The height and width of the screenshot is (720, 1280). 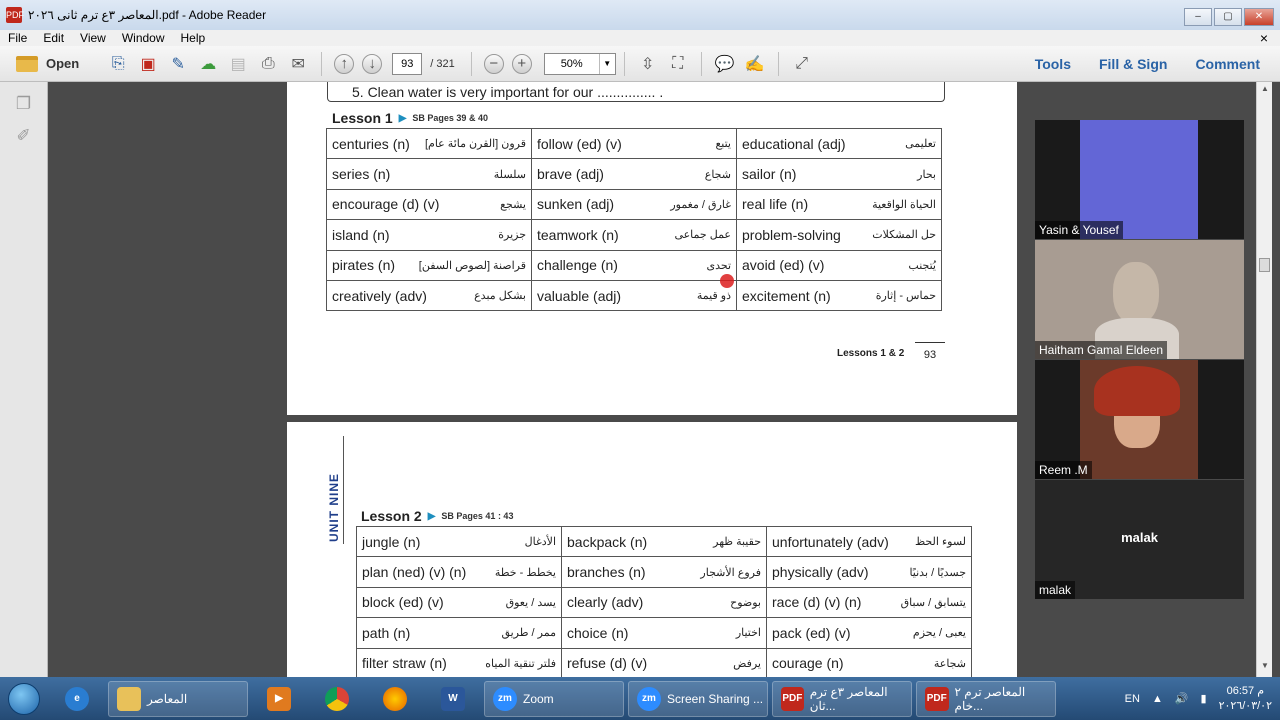 I want to click on page-number-input: 93, so click(x=407, y=63).